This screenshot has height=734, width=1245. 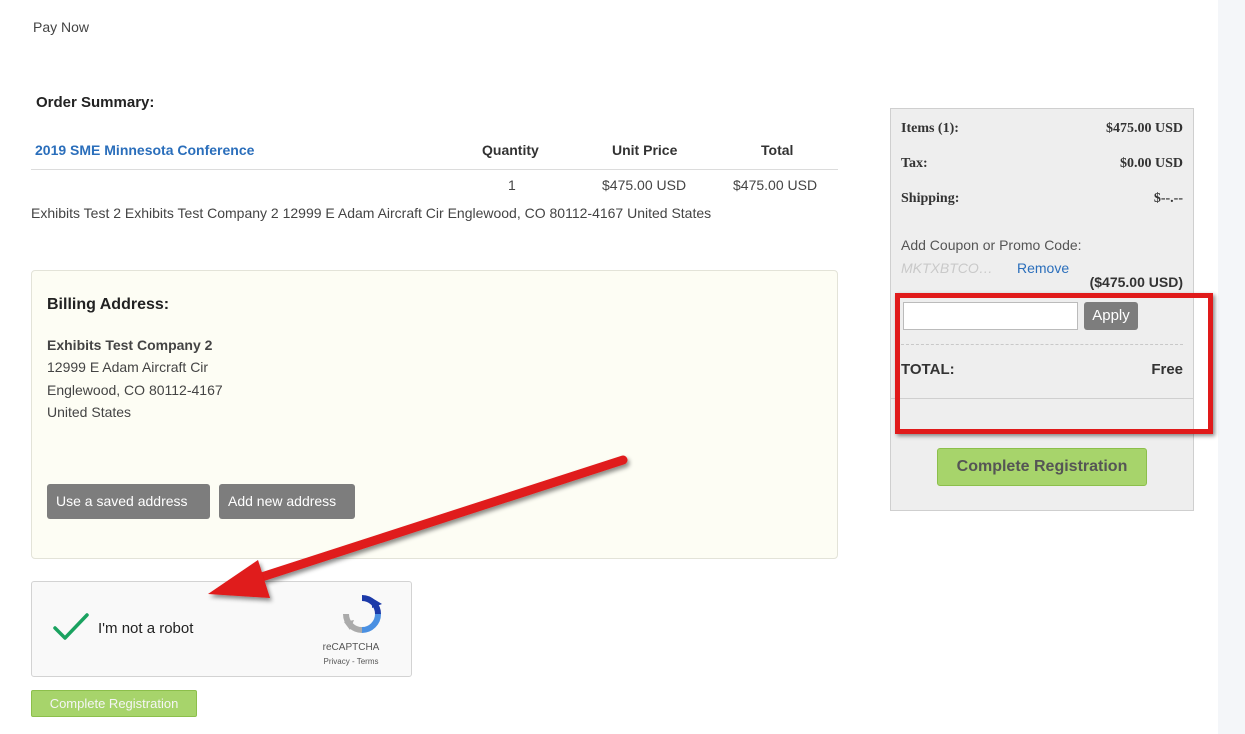 What do you see at coordinates (644, 185) in the screenshot?
I see `row-unit-price: $475.00 USD` at bounding box center [644, 185].